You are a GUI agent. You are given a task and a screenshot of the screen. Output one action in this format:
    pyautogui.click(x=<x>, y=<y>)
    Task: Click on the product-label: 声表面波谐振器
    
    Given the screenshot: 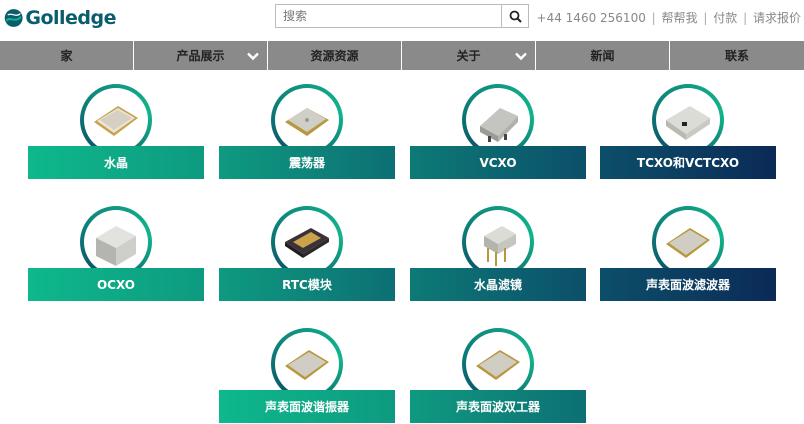 What is the action you would take?
    pyautogui.click(x=307, y=406)
    